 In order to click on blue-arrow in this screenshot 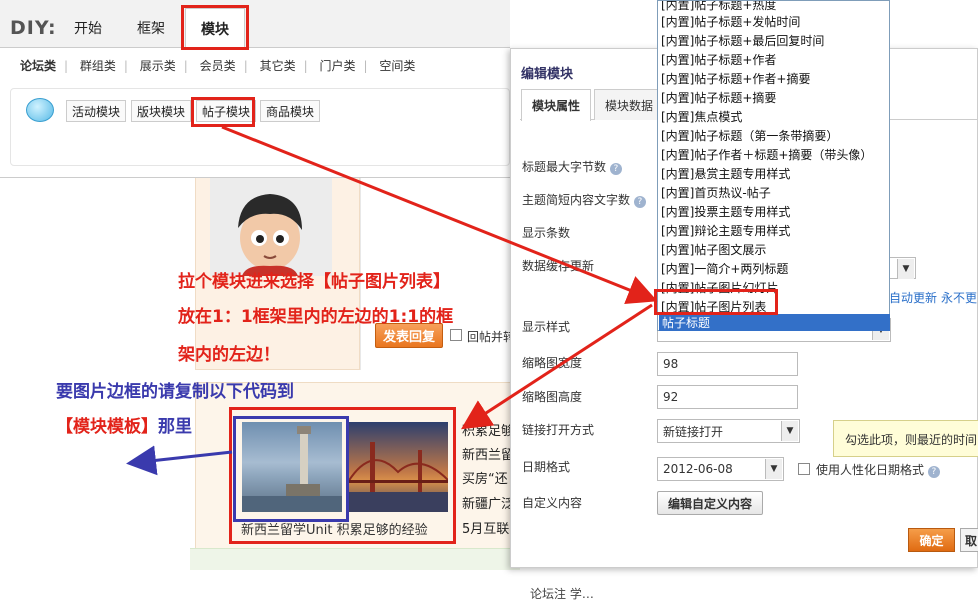, I will do `click(179, 460)`.